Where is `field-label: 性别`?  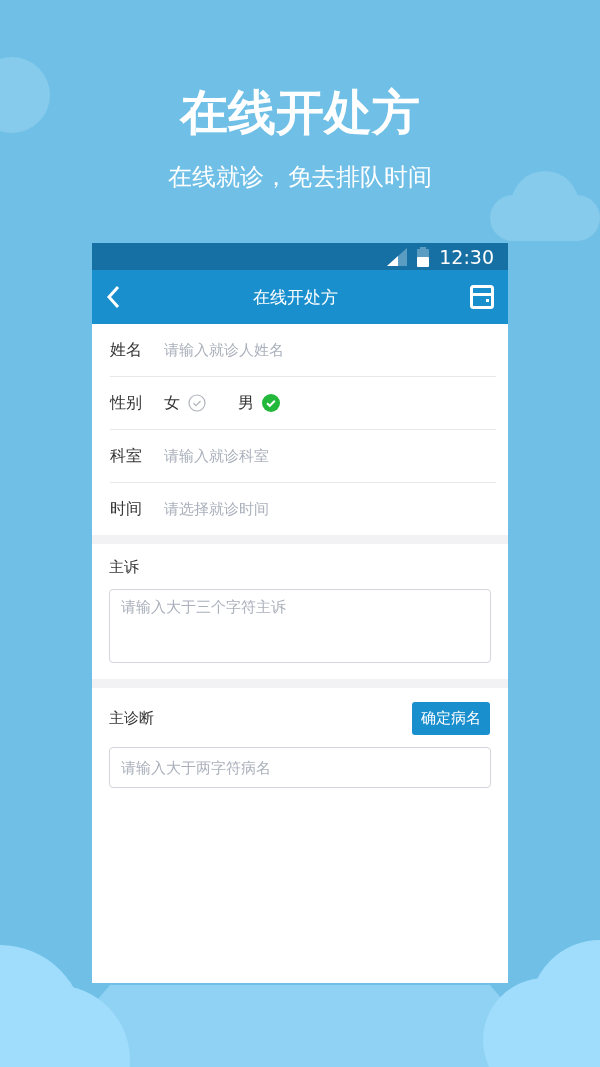 field-label: 性别 is located at coordinates (126, 403).